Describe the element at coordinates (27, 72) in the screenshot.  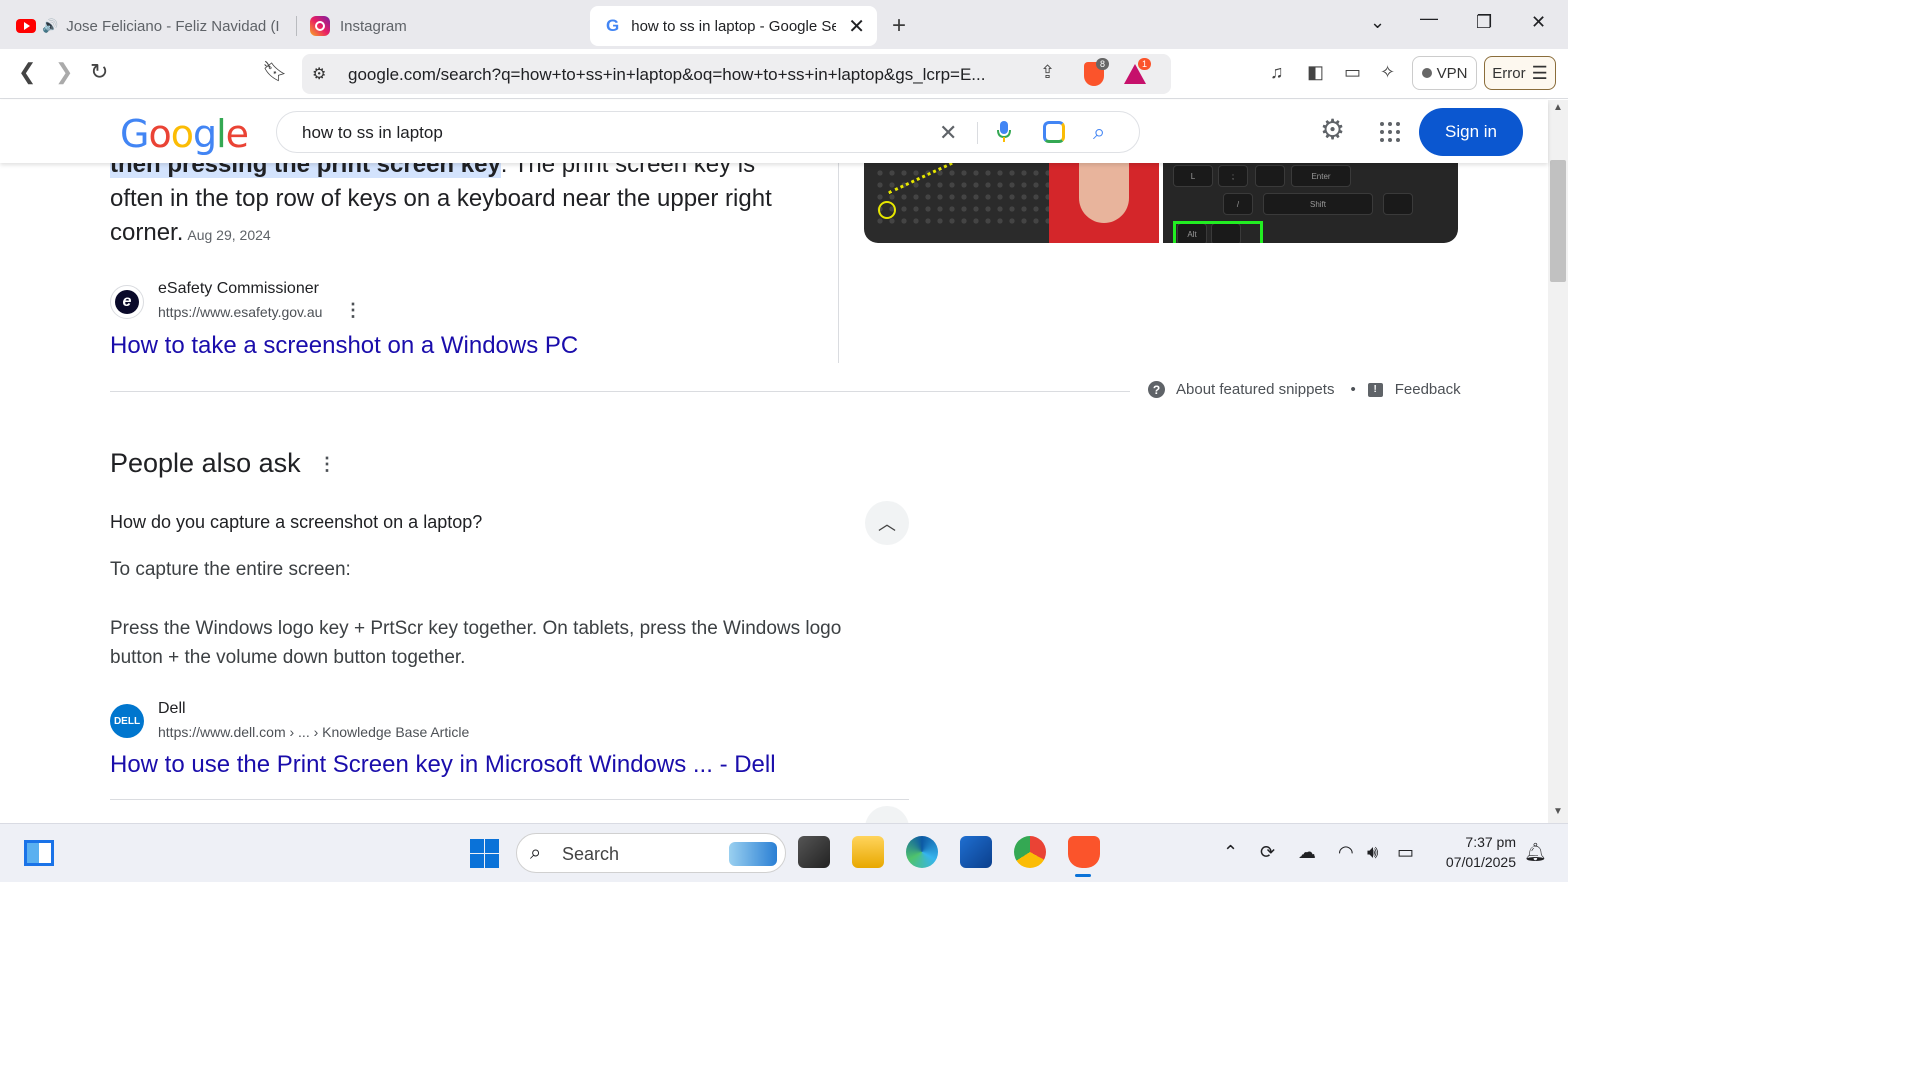
I see `back-button: ❮` at that location.